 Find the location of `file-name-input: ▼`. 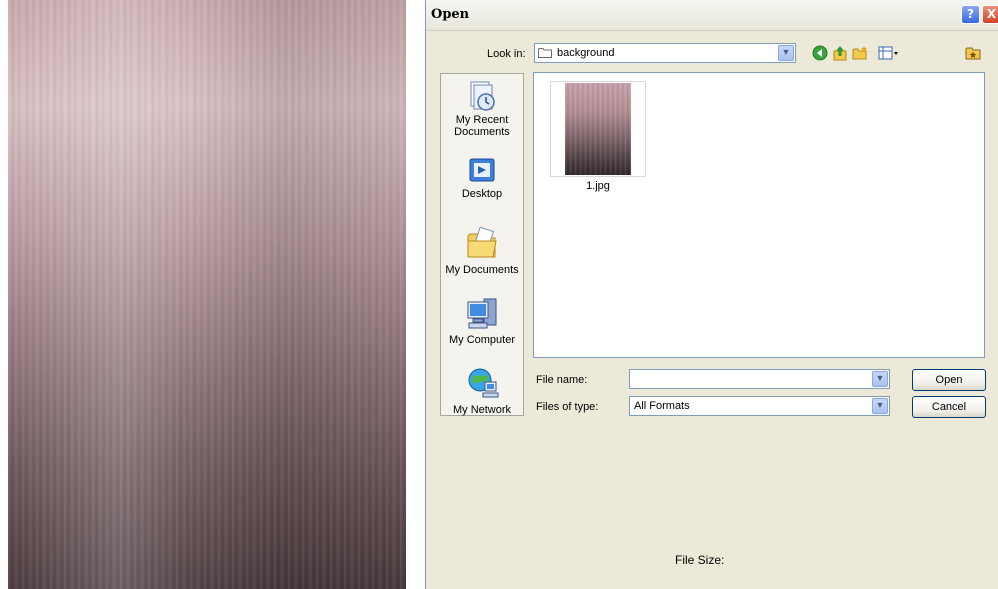

file-name-input: ▼ is located at coordinates (759, 379).